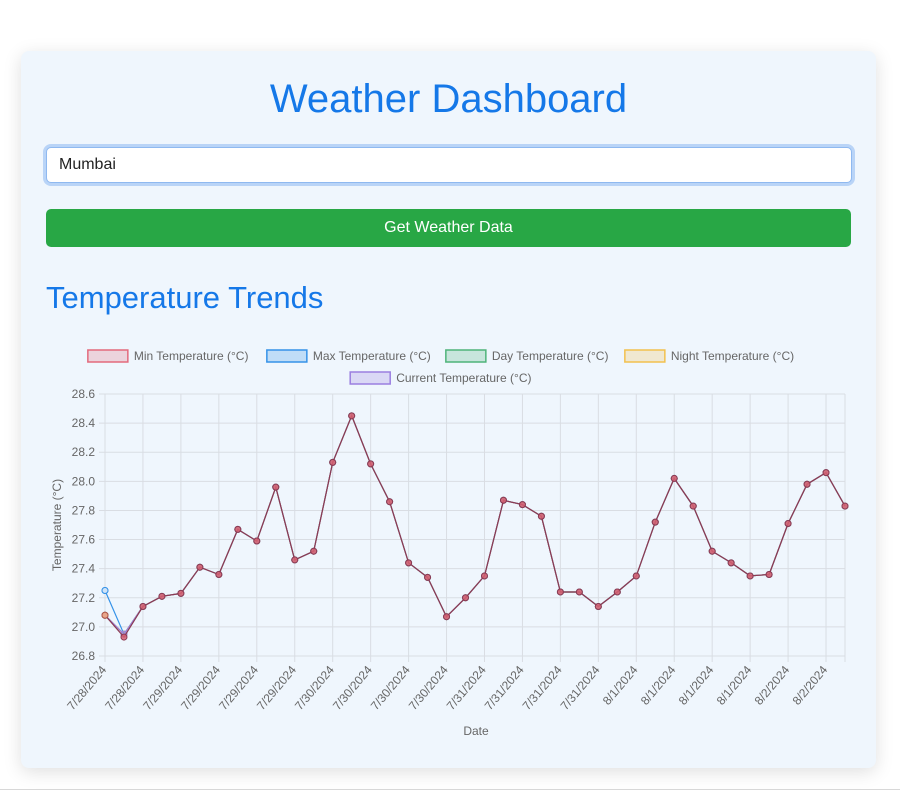 The height and width of the screenshot is (795, 900). Describe the element at coordinates (84, 569) in the screenshot. I see `y-tick-label: 27.4` at that location.